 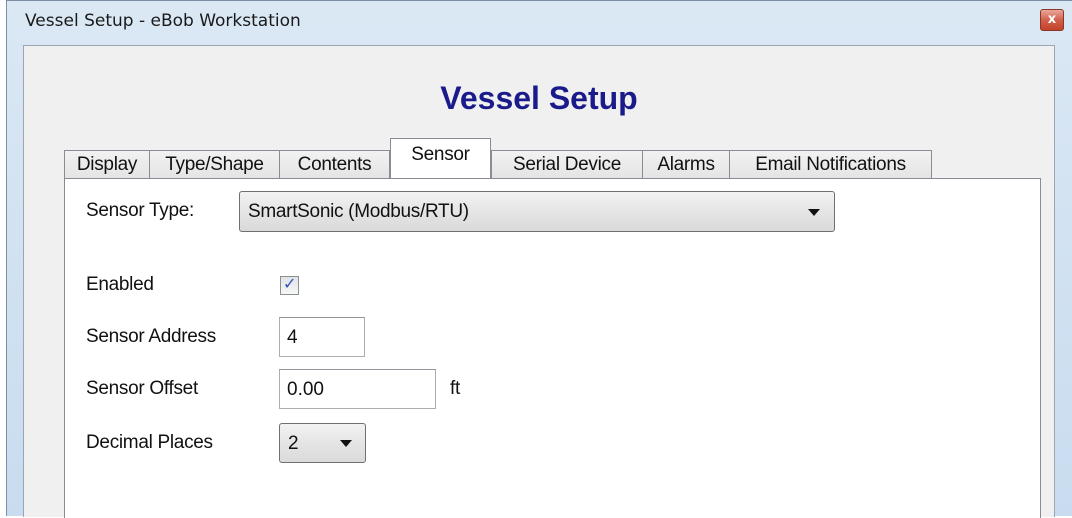 I want to click on dialog-heading: Vessel Setup, so click(x=539, y=98).